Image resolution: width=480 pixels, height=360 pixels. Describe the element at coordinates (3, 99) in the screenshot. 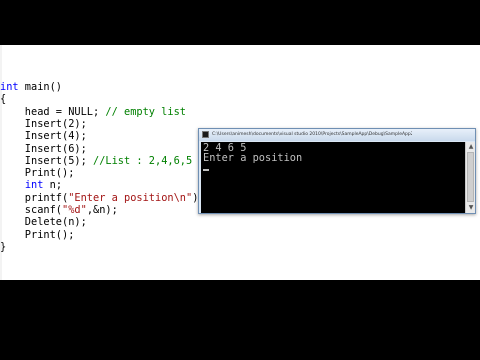

I see `code-text: {` at that location.